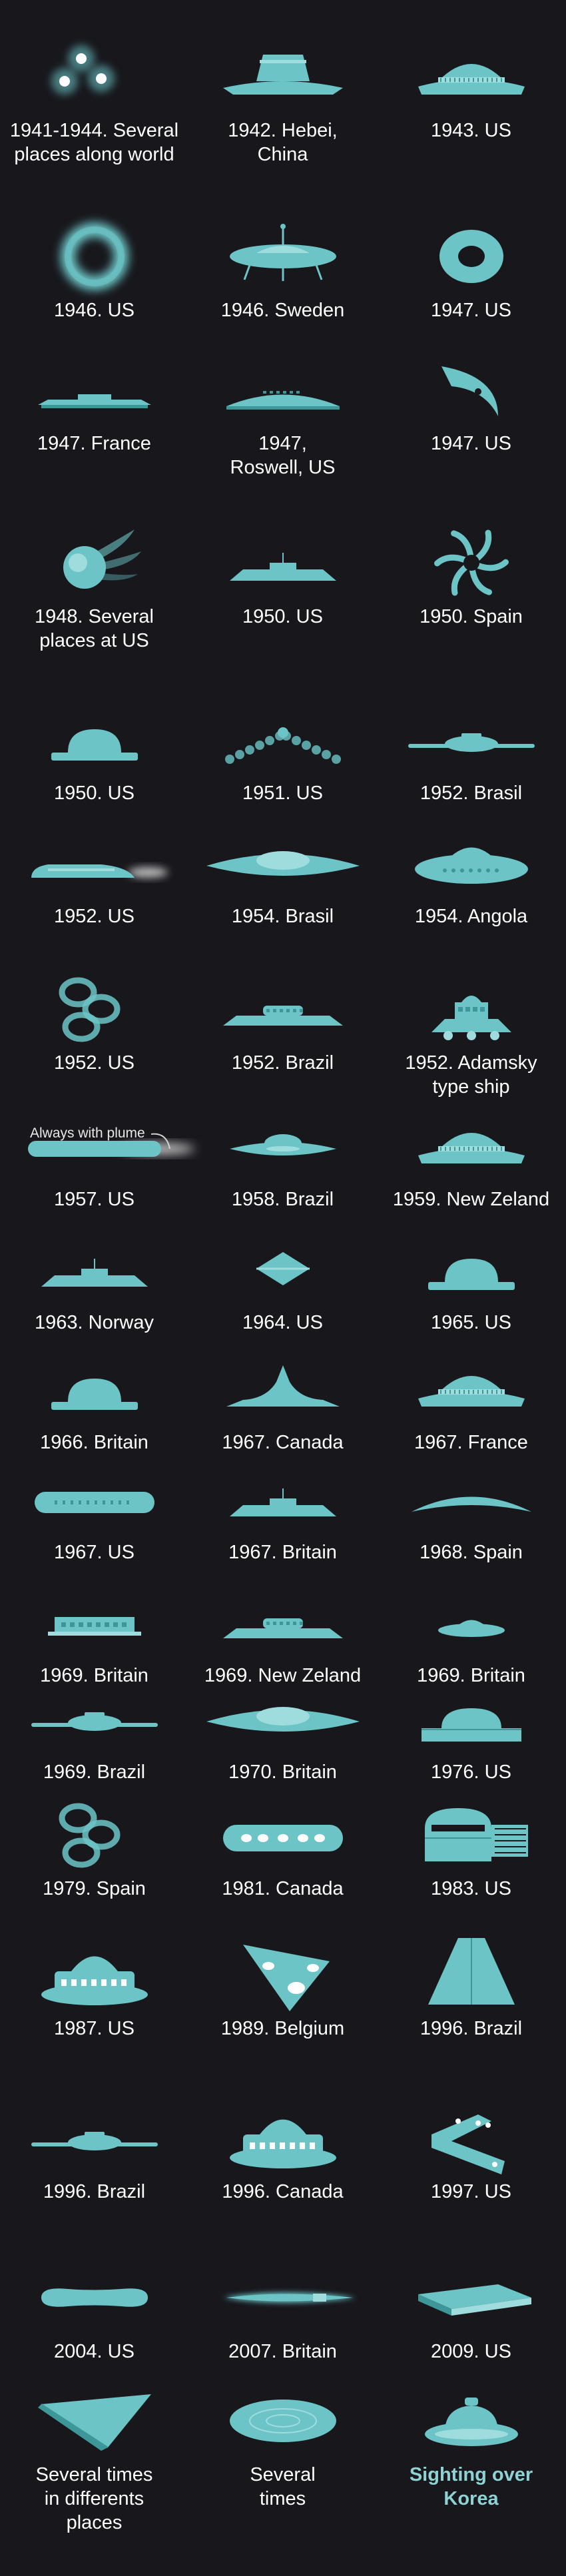  Describe the element at coordinates (282, 793) in the screenshot. I see `ufo-sighting-label: 1951. US` at that location.